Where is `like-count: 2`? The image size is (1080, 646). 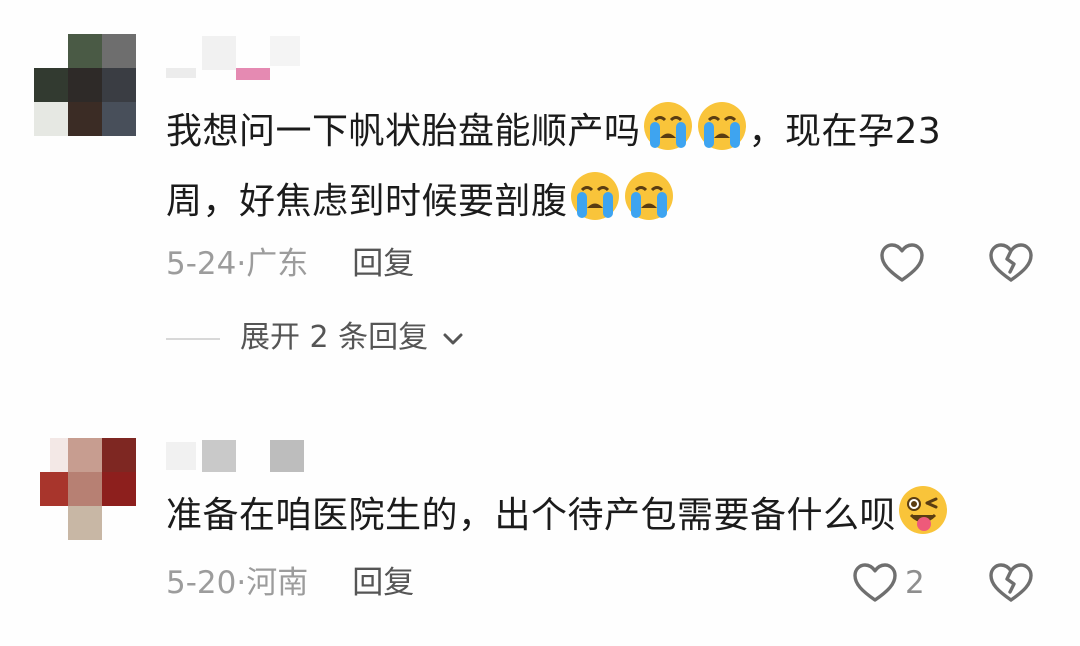
like-count: 2 is located at coordinates (915, 583).